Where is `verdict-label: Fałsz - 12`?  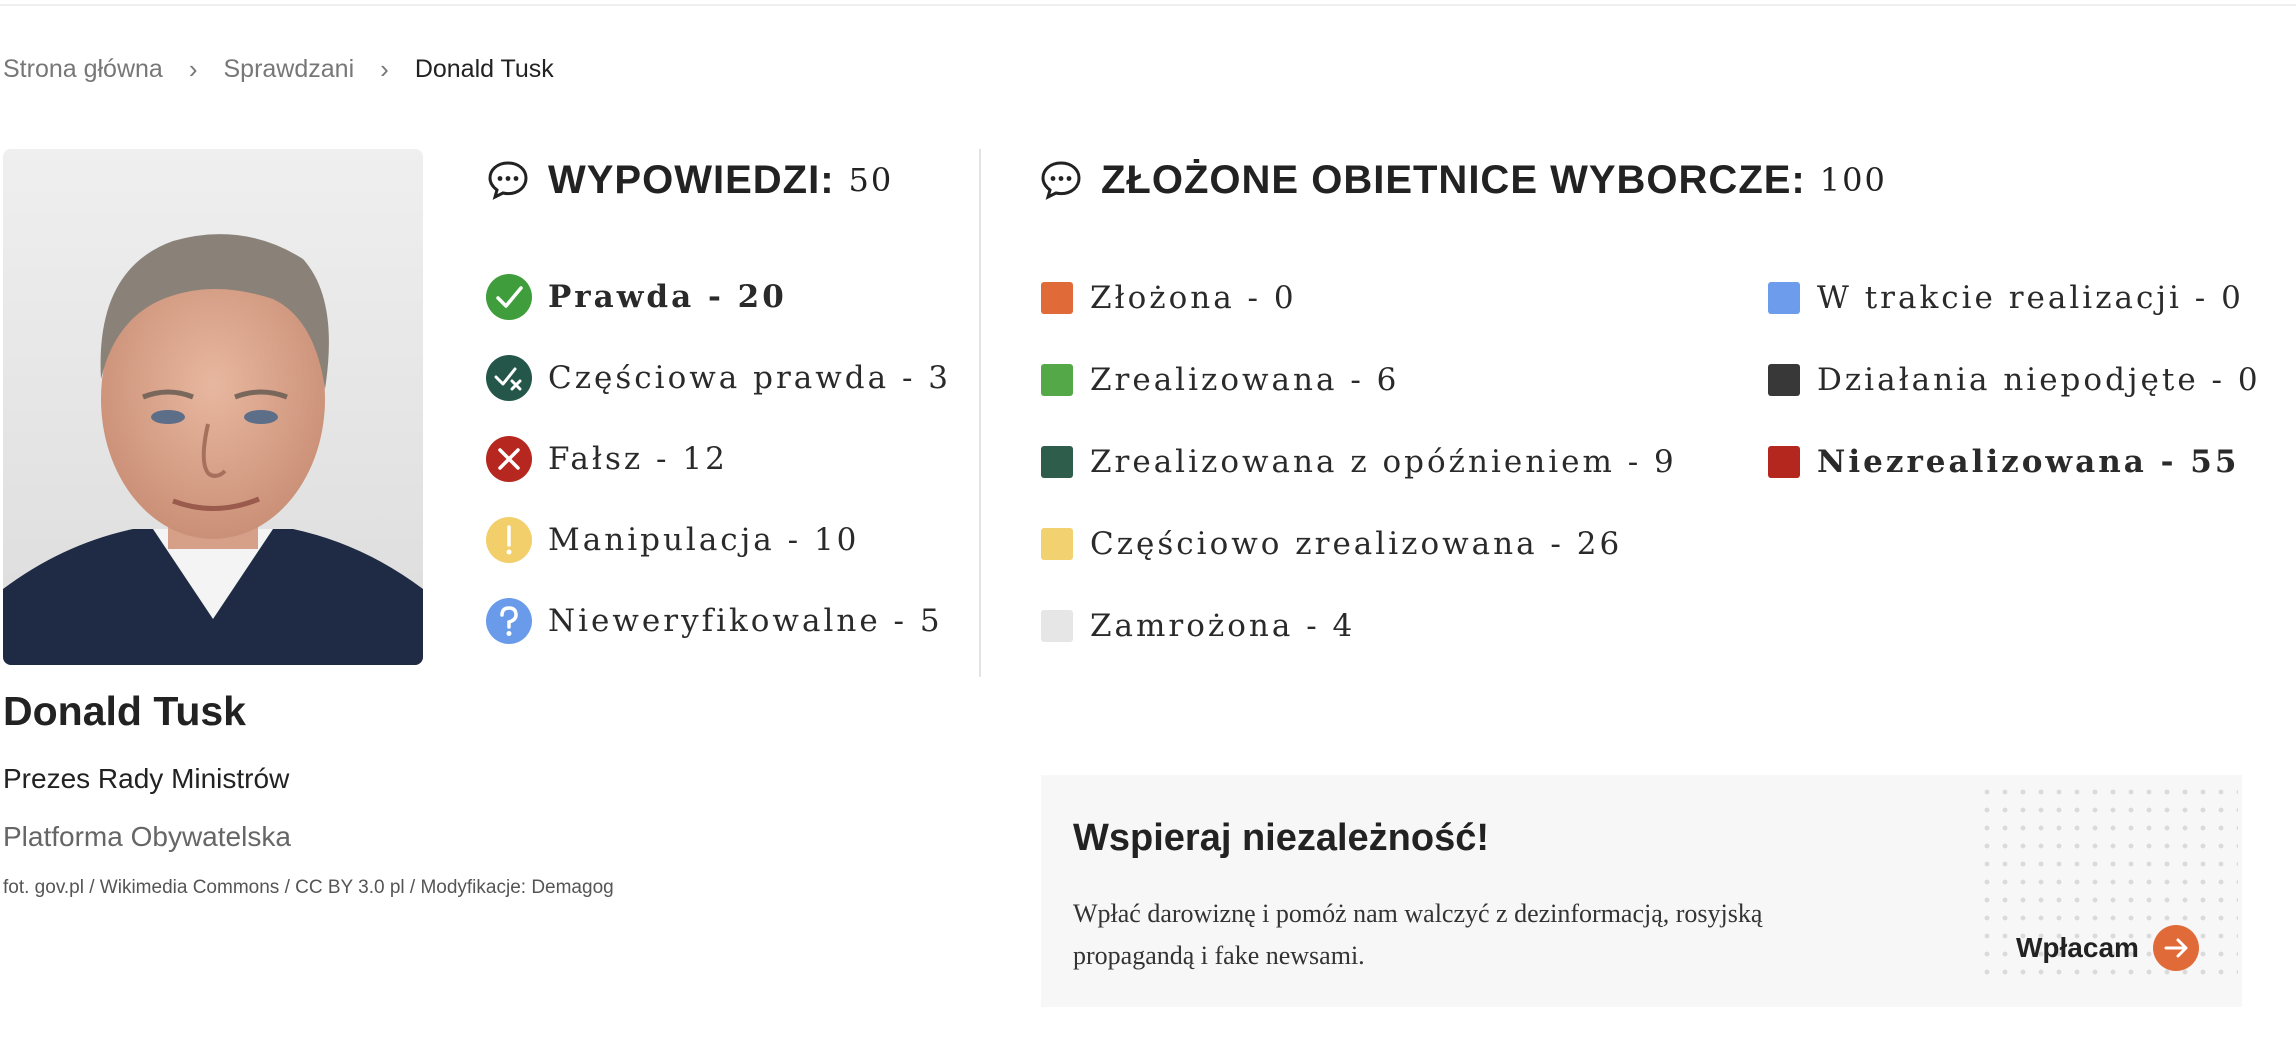 verdict-label: Fałsz - 12 is located at coordinates (638, 459).